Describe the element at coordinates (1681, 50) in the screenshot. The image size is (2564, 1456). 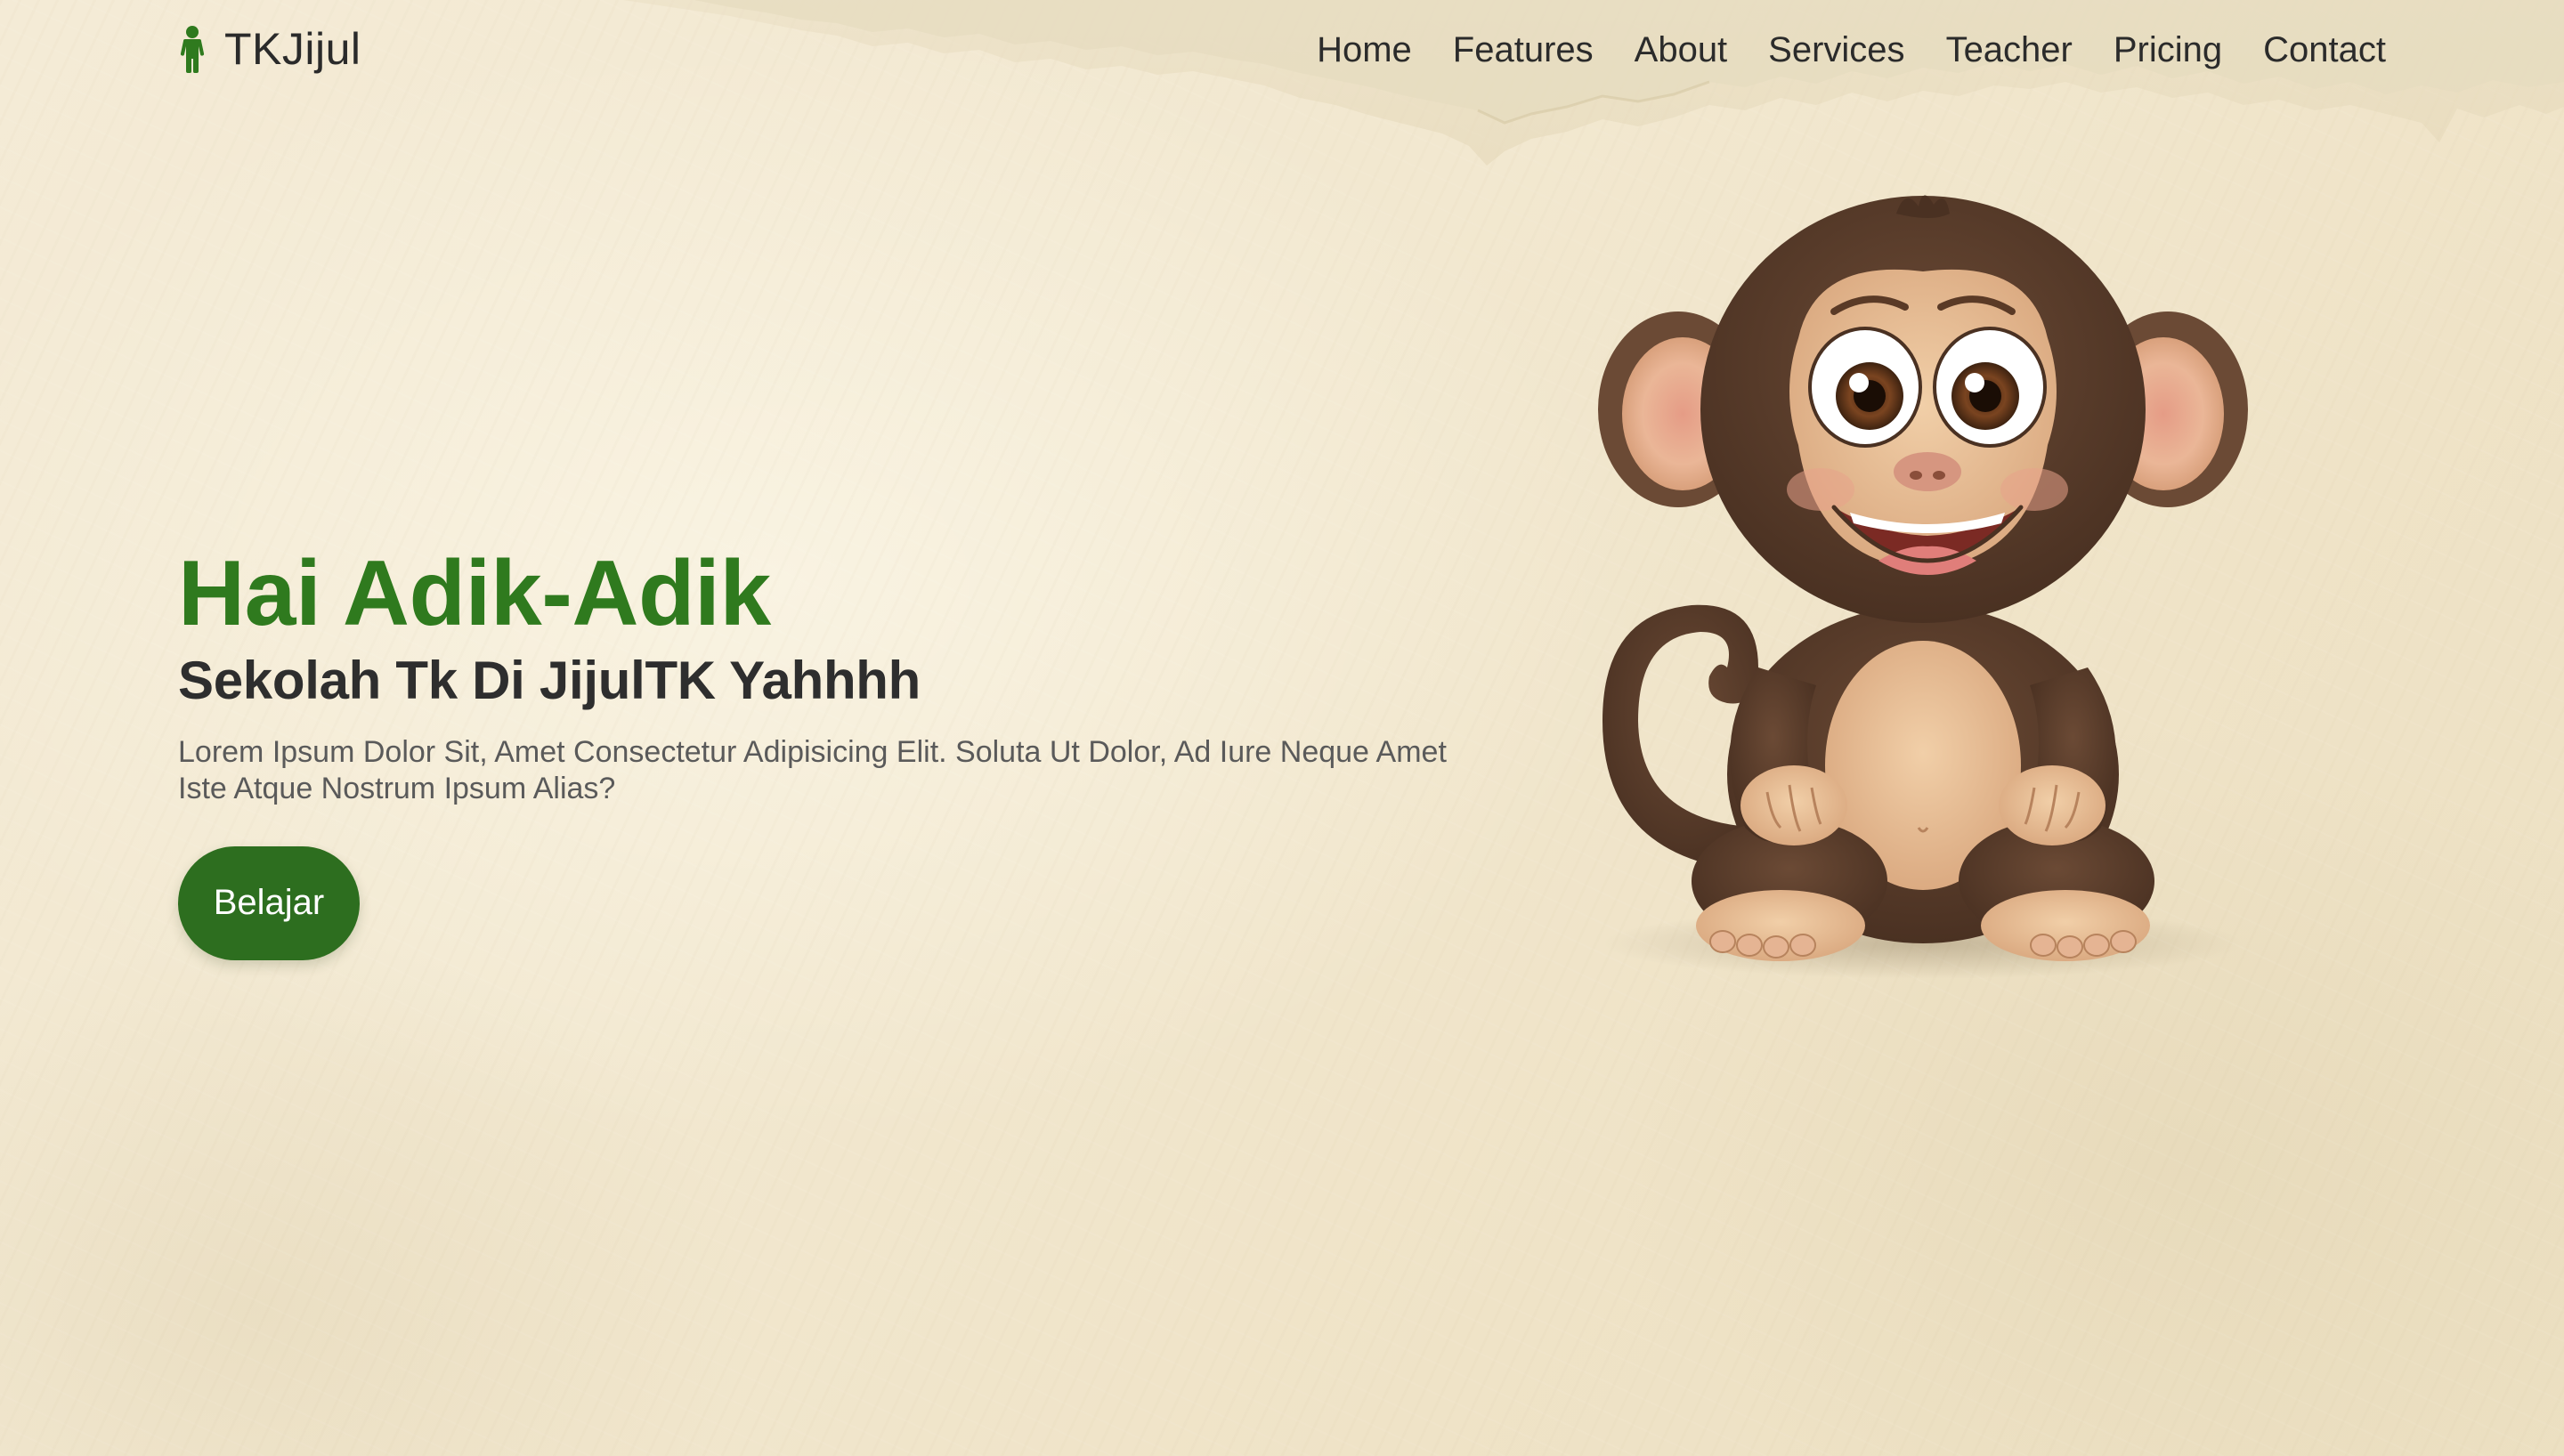
I see `nav-link-about: About` at that location.